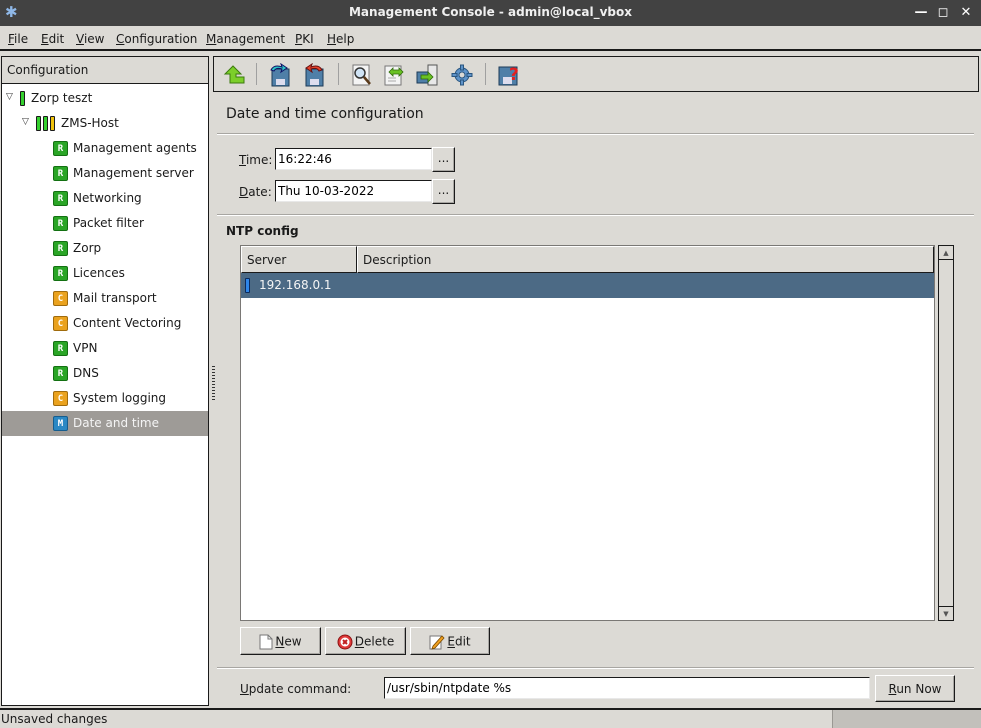  Describe the element at coordinates (295, 285) in the screenshot. I see `server-cell: 192.168.0.1` at that location.